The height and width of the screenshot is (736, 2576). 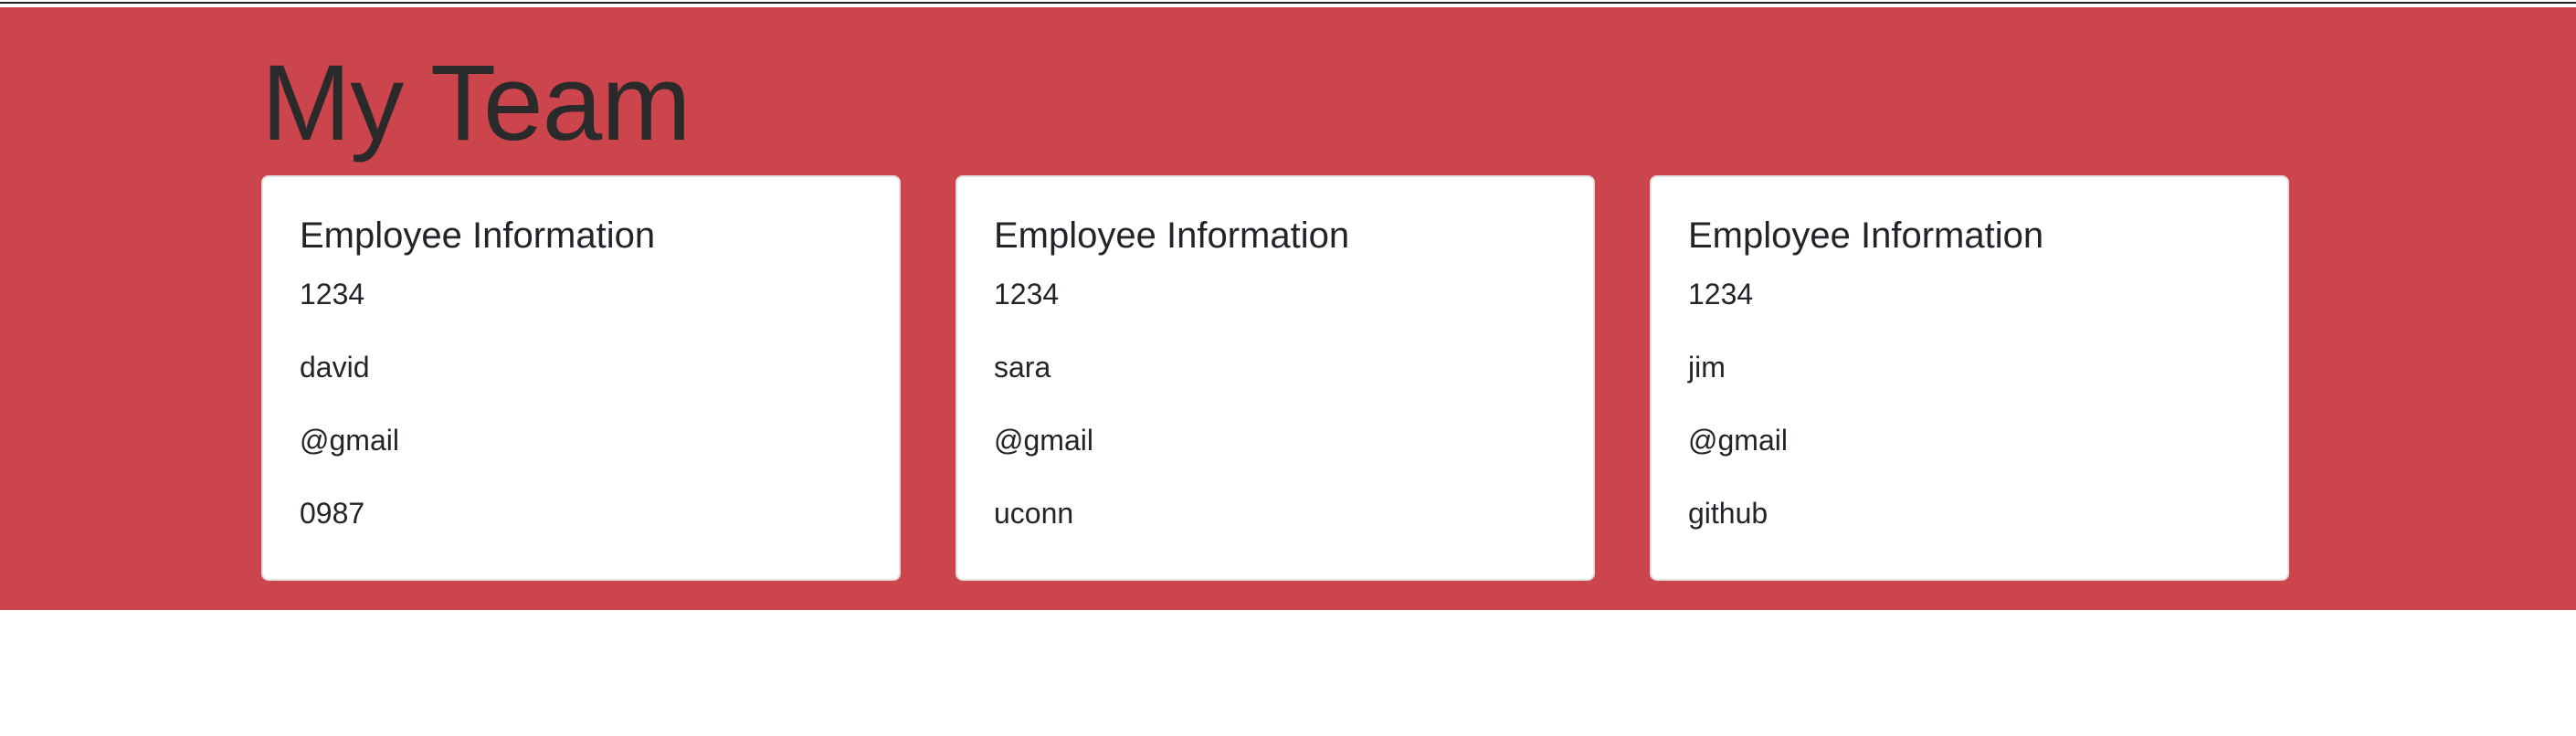 I want to click on employee-name: jim, so click(x=1707, y=367).